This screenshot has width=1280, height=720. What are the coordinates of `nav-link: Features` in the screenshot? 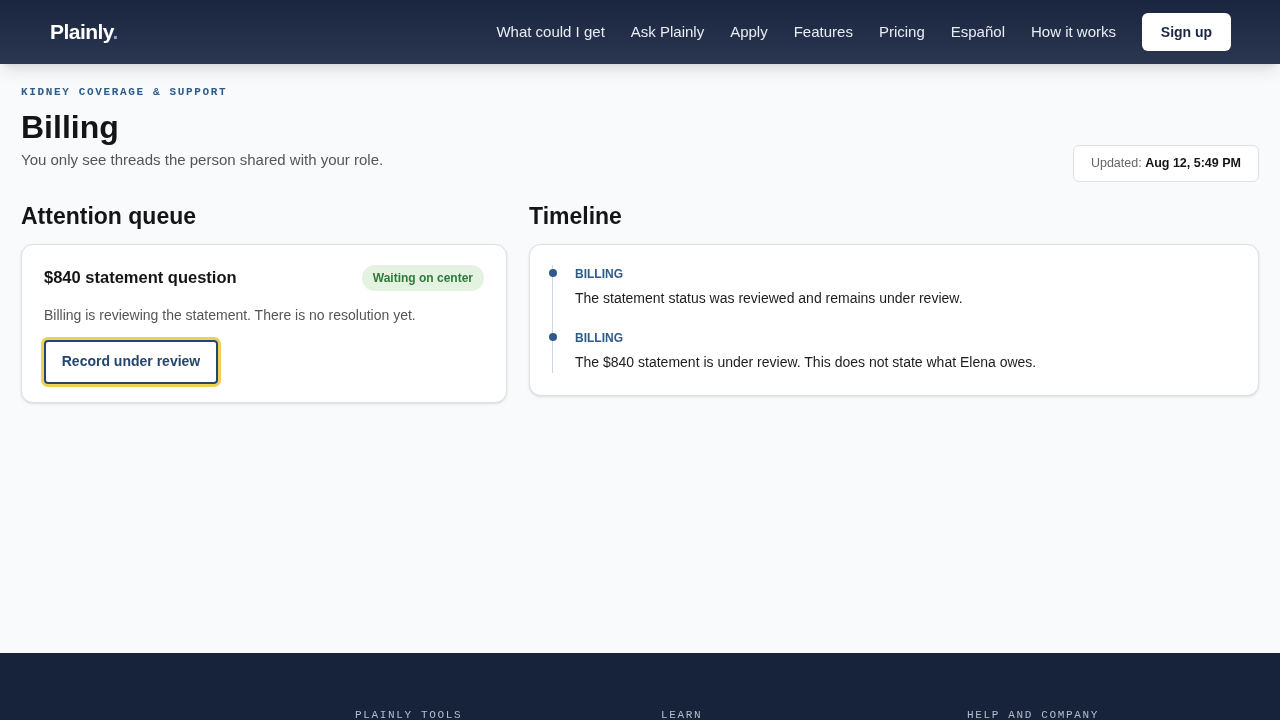 It's located at (823, 32).